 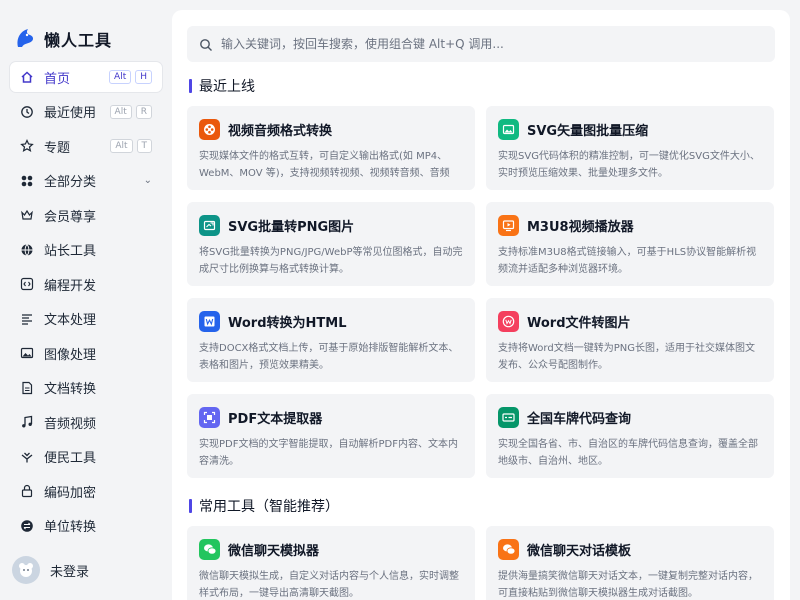 What do you see at coordinates (70, 355) in the screenshot?
I see `sidebar-item-label: 图像处理` at bounding box center [70, 355].